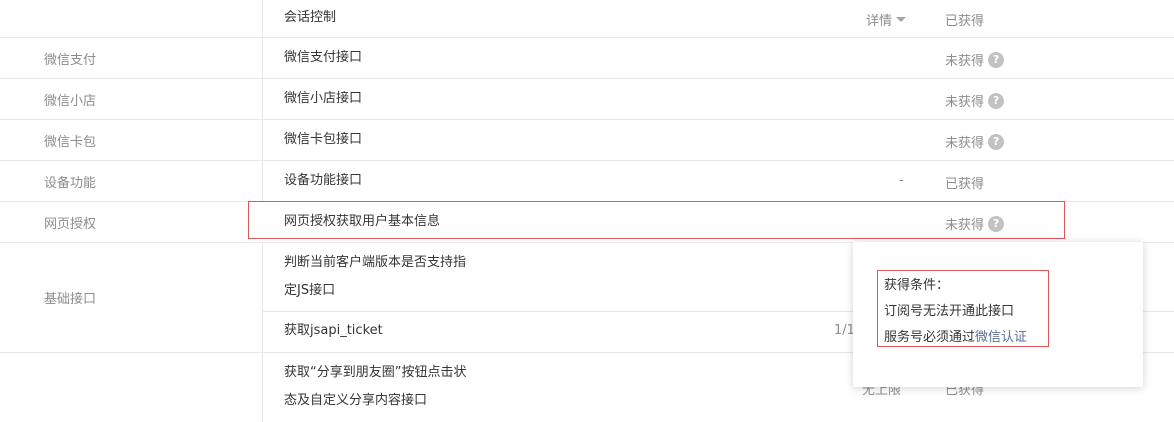  Describe the element at coordinates (375, 263) in the screenshot. I see `api-name-line: 判断当前客户端版本是否支持指` at that location.